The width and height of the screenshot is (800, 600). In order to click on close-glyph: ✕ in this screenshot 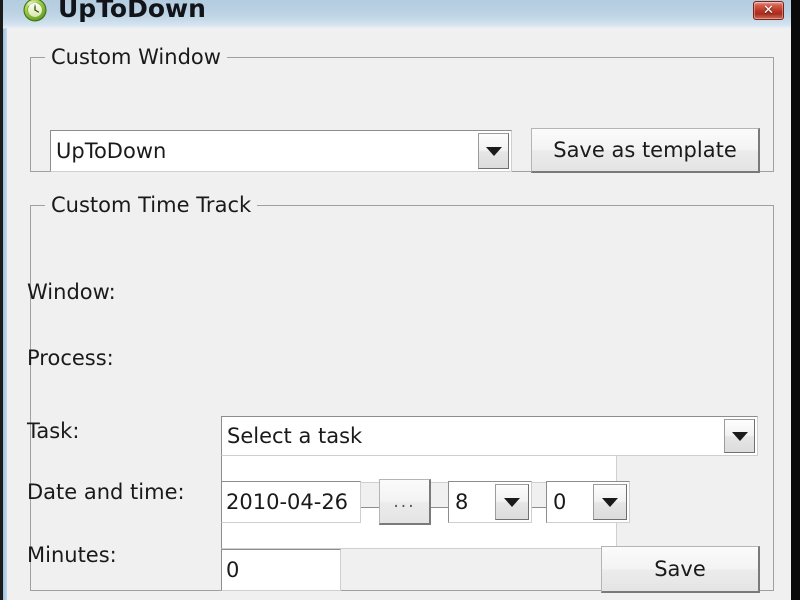, I will do `click(768, 10)`.